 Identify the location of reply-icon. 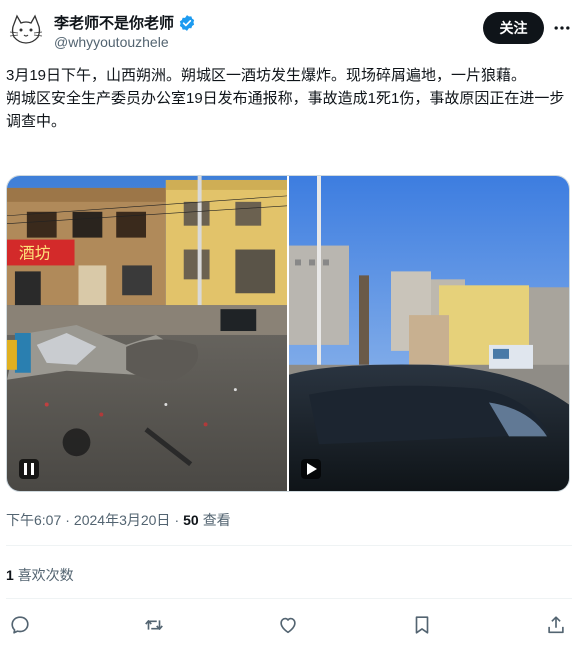
(20, 625).